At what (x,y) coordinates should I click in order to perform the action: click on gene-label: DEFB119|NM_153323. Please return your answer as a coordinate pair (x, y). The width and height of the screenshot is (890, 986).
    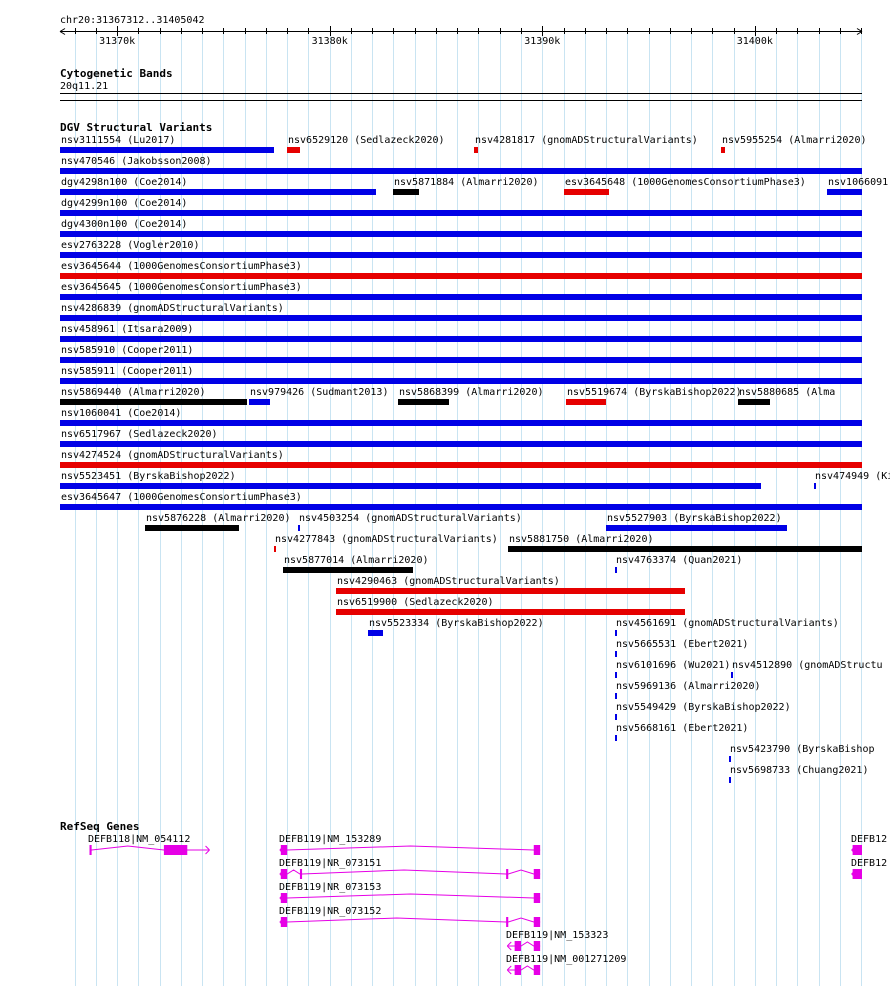
    Looking at the image, I should click on (557, 935).